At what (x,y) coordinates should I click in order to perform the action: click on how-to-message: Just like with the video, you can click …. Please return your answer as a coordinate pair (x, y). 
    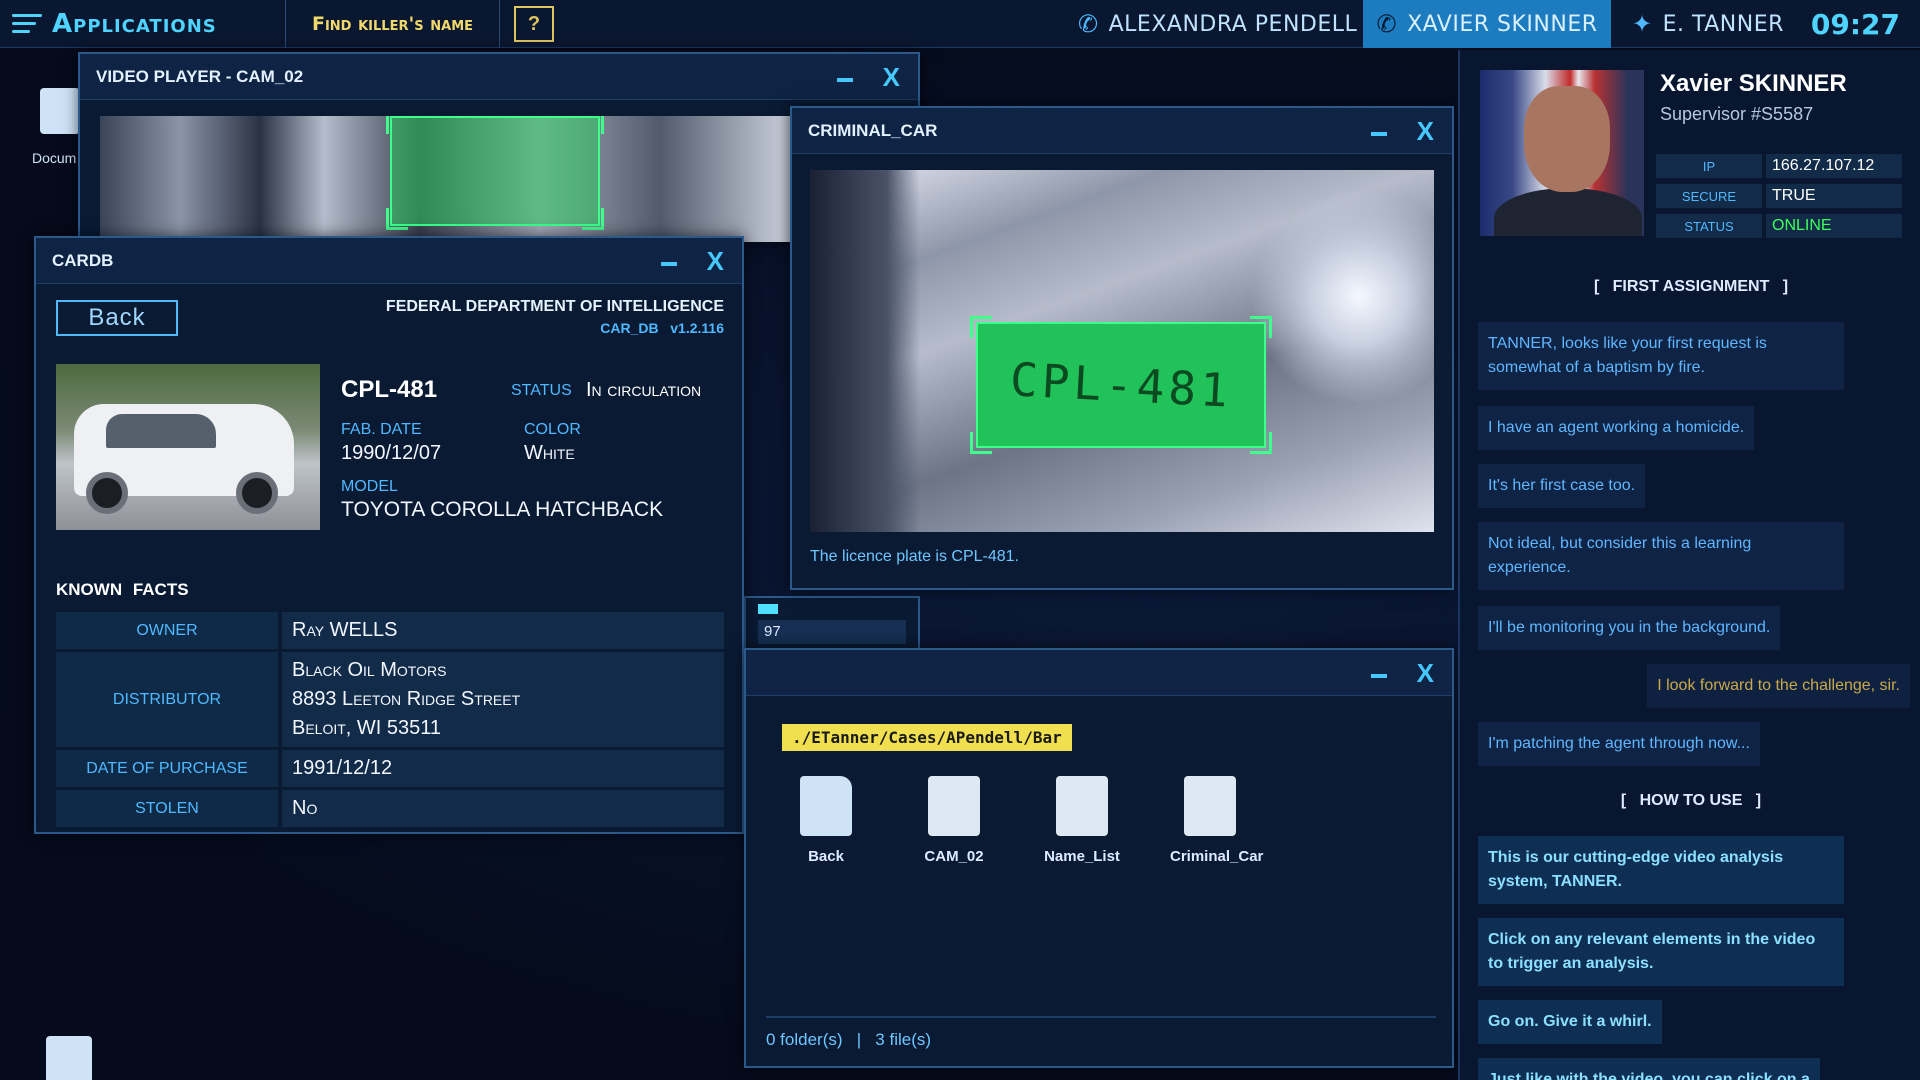
    Looking at the image, I should click on (1649, 1069).